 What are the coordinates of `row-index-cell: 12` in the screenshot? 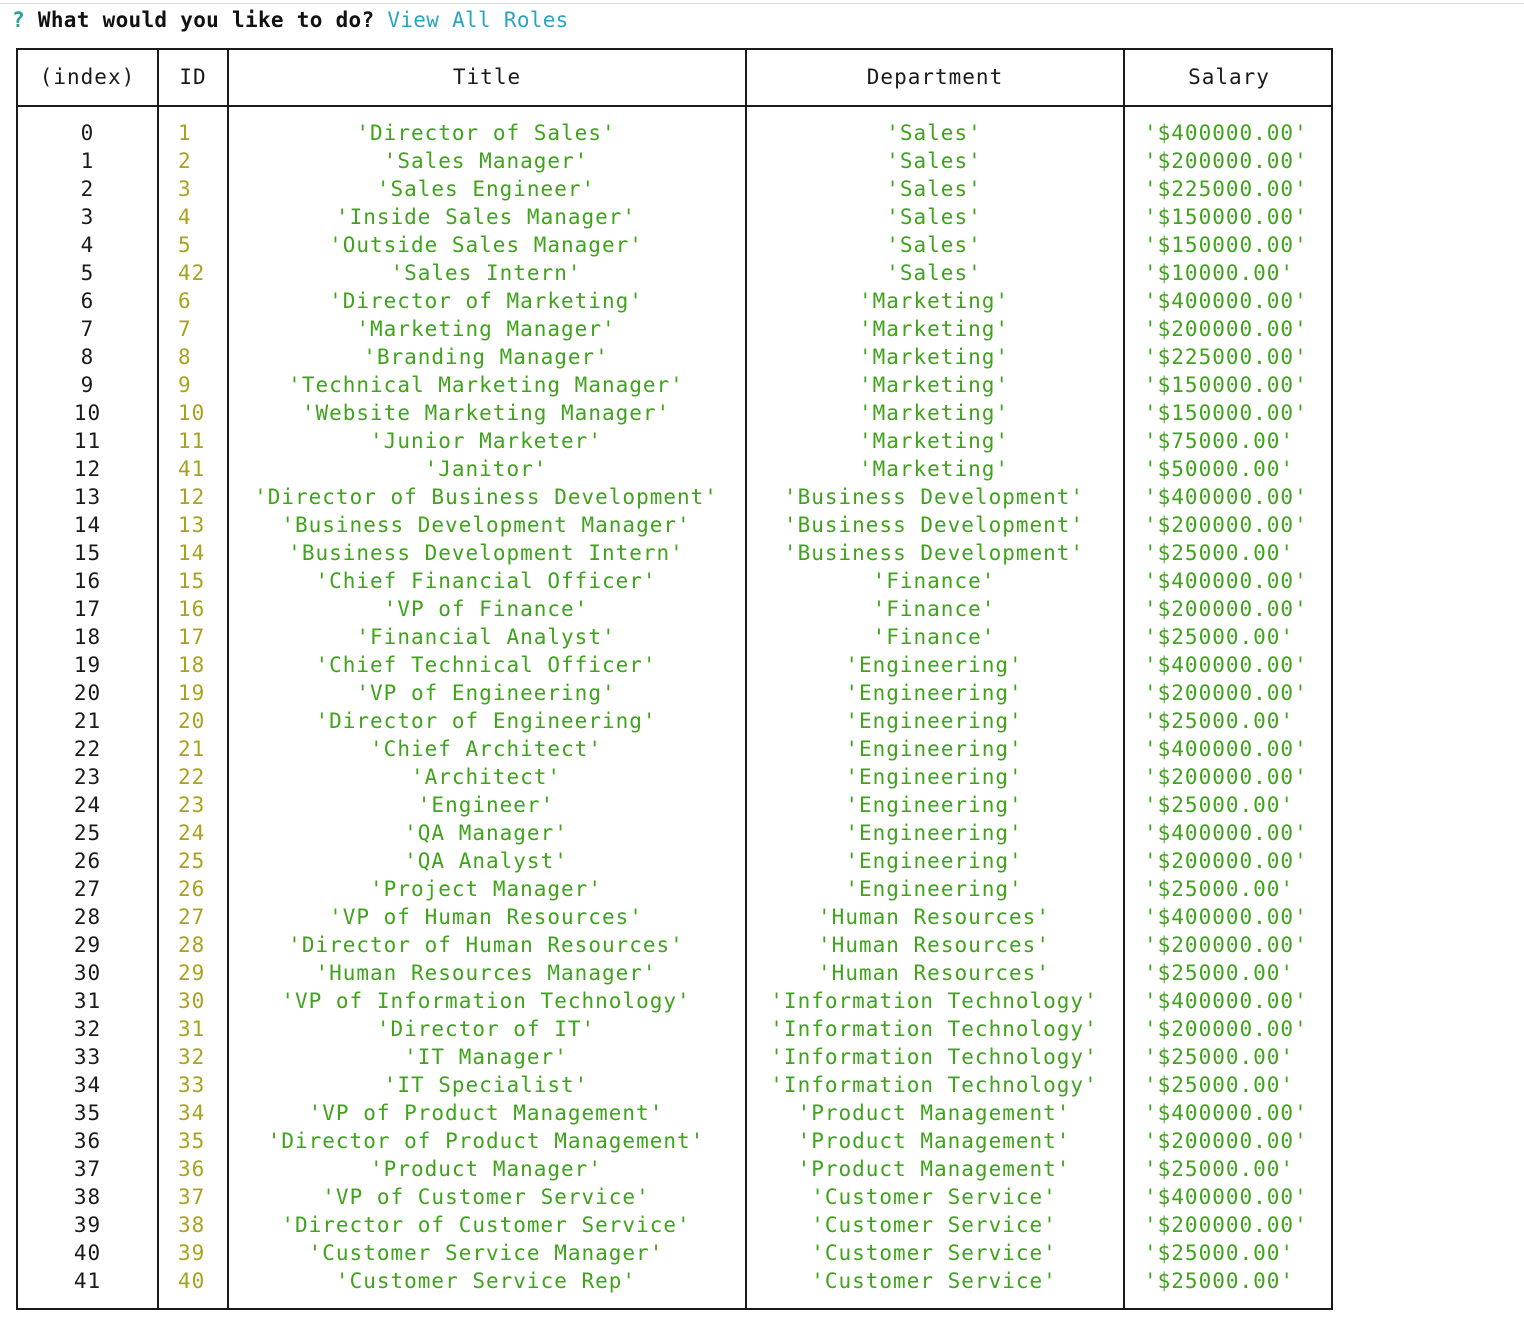 It's located at (87, 469).